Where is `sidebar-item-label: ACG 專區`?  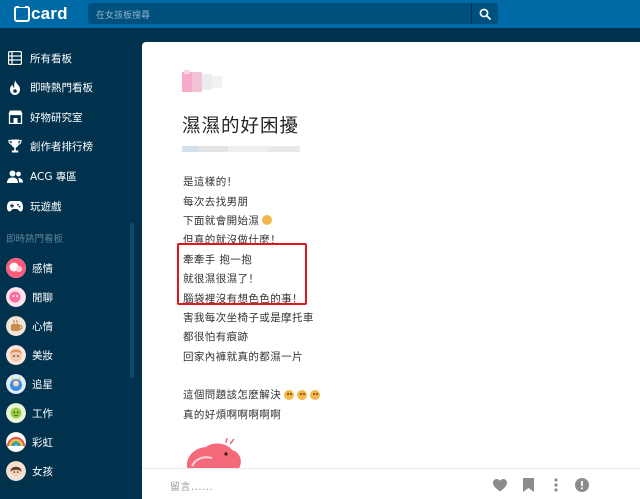 sidebar-item-label: ACG 專區 is located at coordinates (53, 176).